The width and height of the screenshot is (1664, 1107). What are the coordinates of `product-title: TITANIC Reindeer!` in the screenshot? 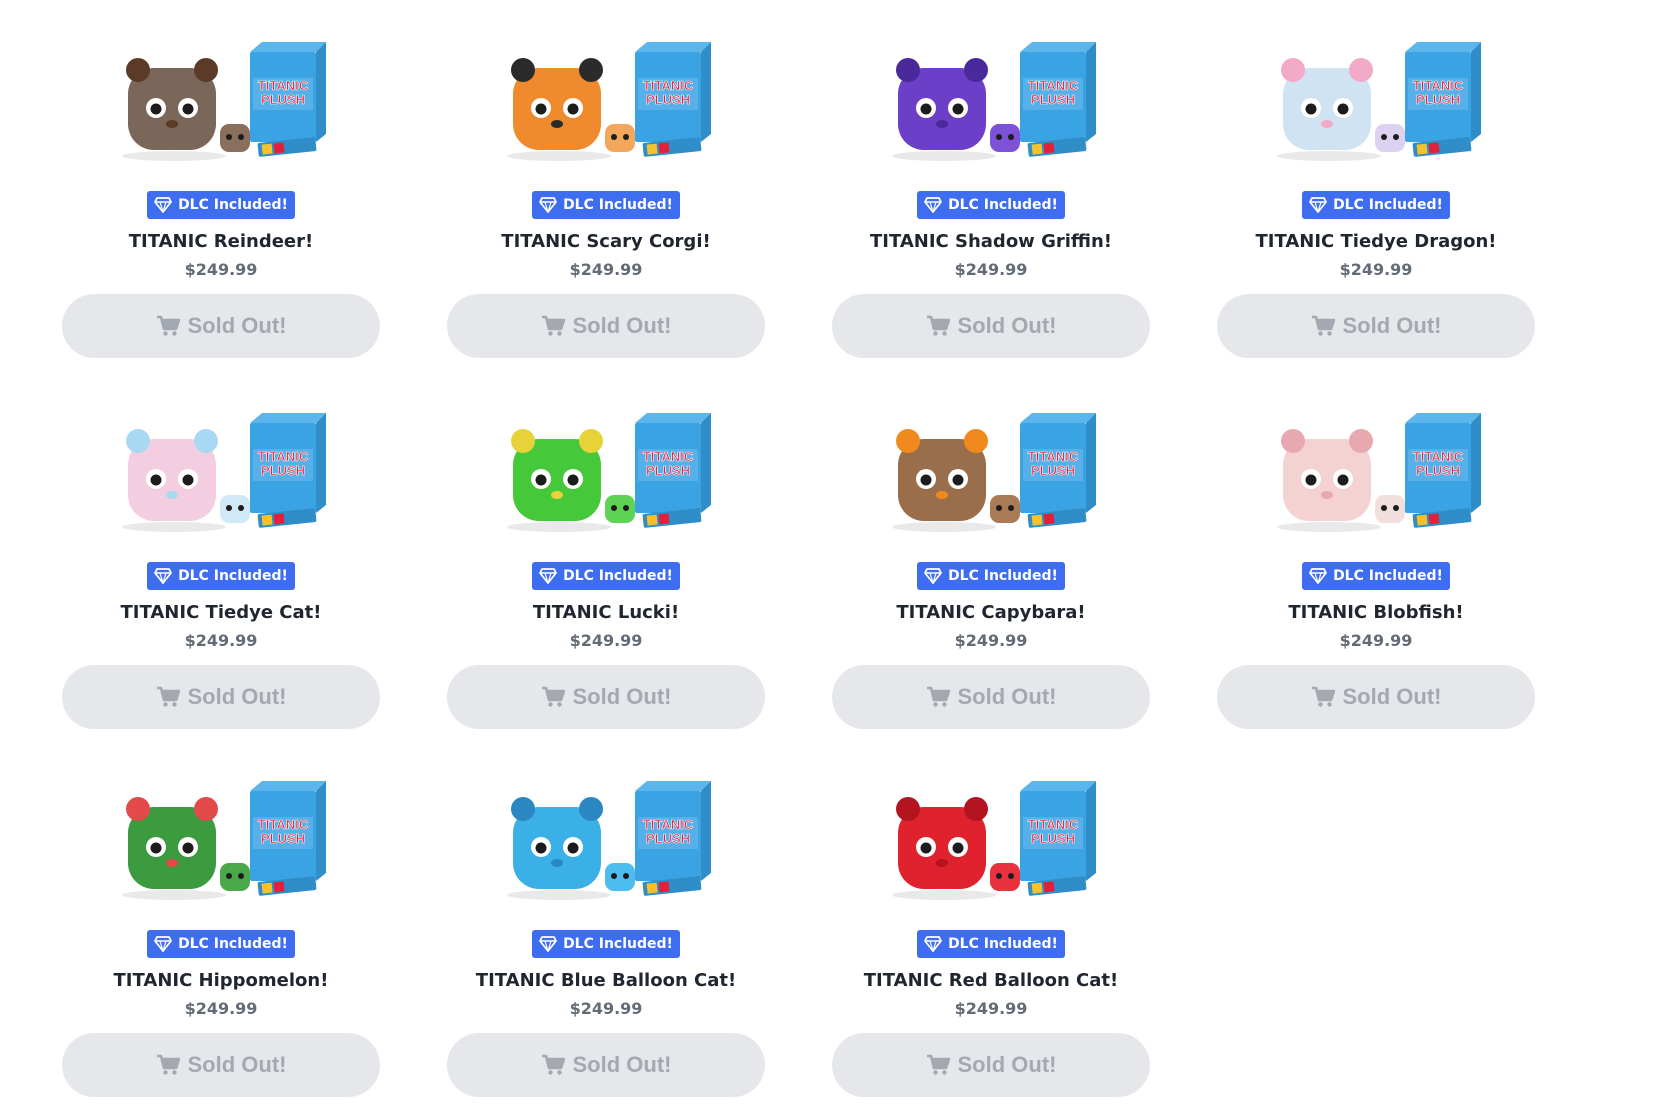 It's located at (221, 241).